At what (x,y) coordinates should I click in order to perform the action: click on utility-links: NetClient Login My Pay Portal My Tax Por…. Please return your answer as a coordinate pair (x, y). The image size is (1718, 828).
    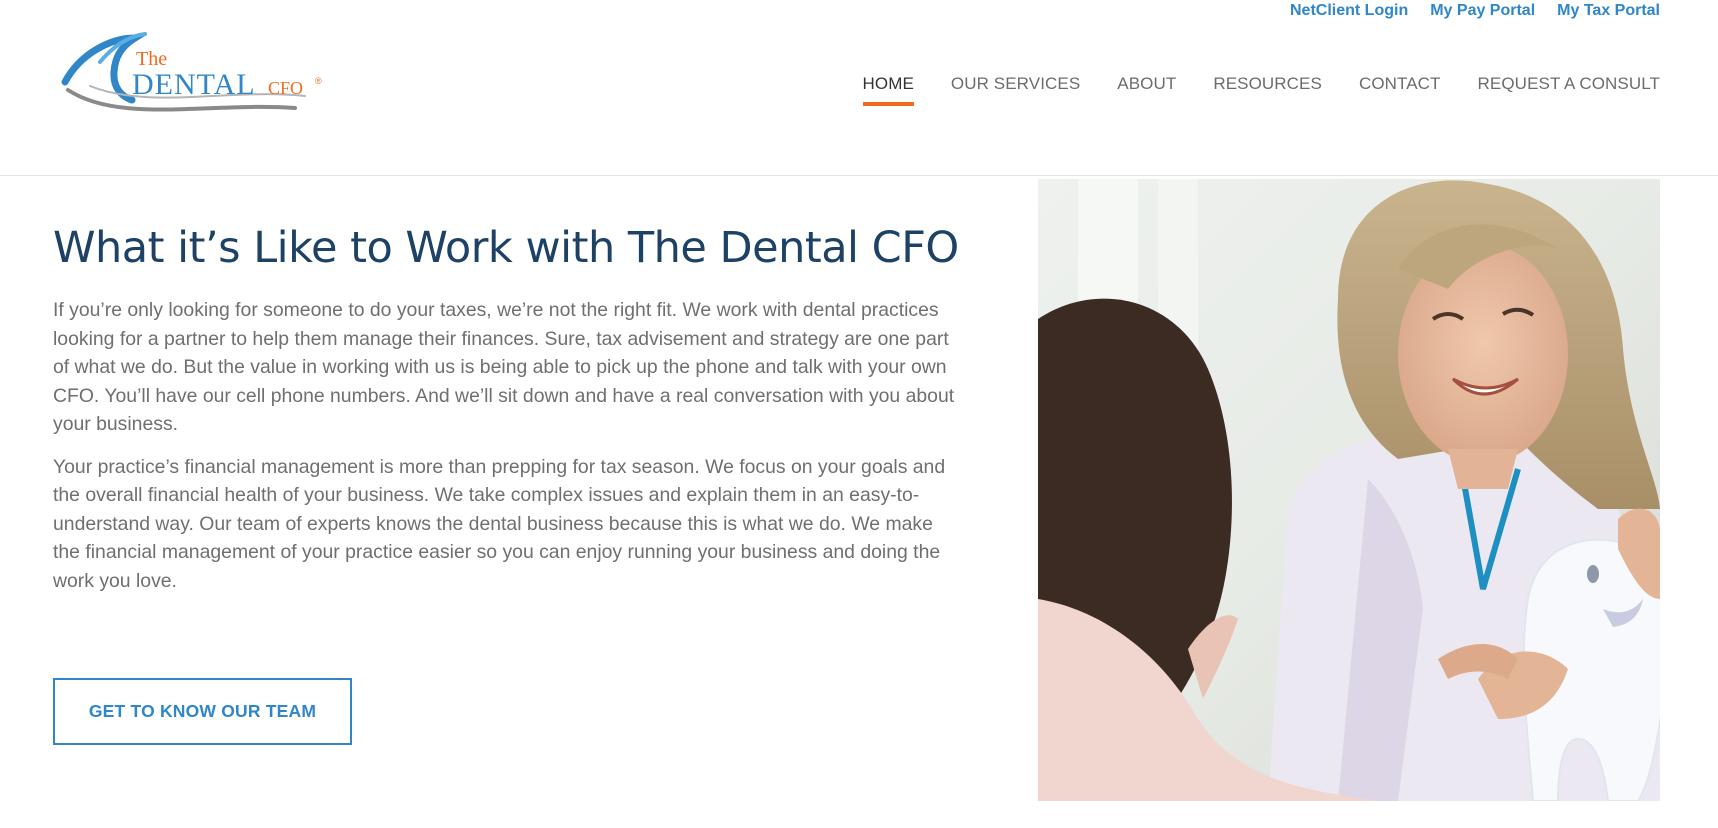
    Looking at the image, I should click on (1475, 11).